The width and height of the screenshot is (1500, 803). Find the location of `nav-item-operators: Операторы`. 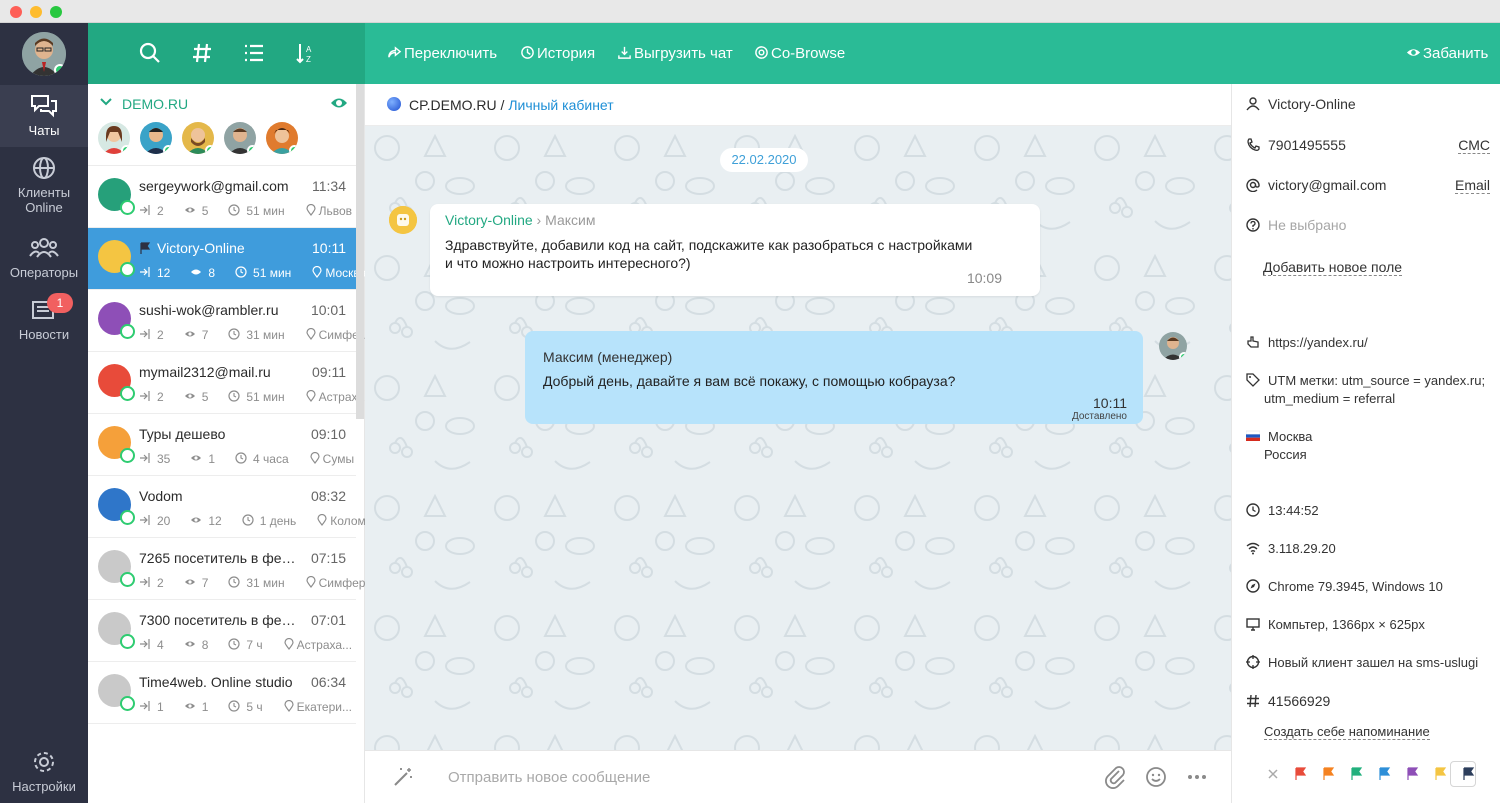

nav-item-operators: Операторы is located at coordinates (44, 258).